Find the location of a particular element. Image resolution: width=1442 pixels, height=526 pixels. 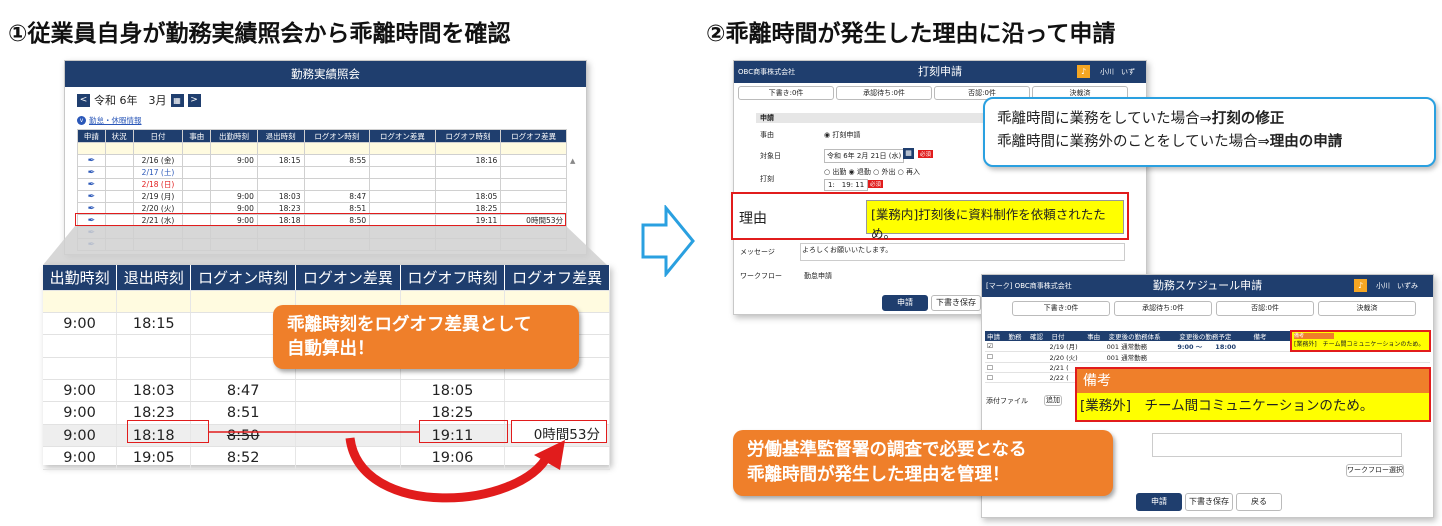

schedule-titlebar: [マーク] OBC商事株式会社 勤務スケジュール申請 ♪ 小川 いずみ is located at coordinates (1207, 286).